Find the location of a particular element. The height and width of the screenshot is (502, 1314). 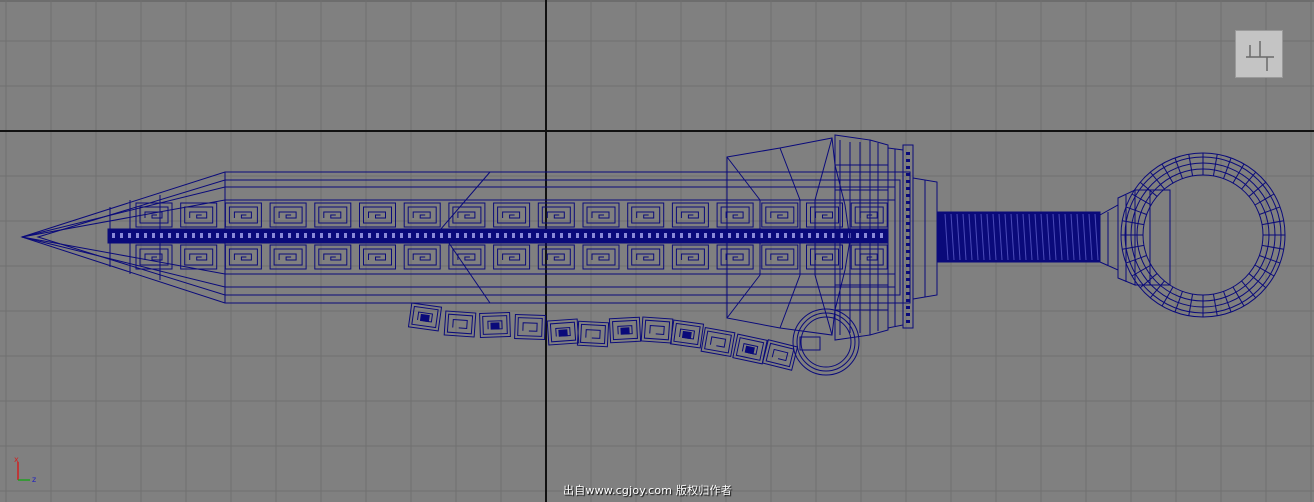

axis-gizmo-icon: x z is located at coordinates (25, 469).